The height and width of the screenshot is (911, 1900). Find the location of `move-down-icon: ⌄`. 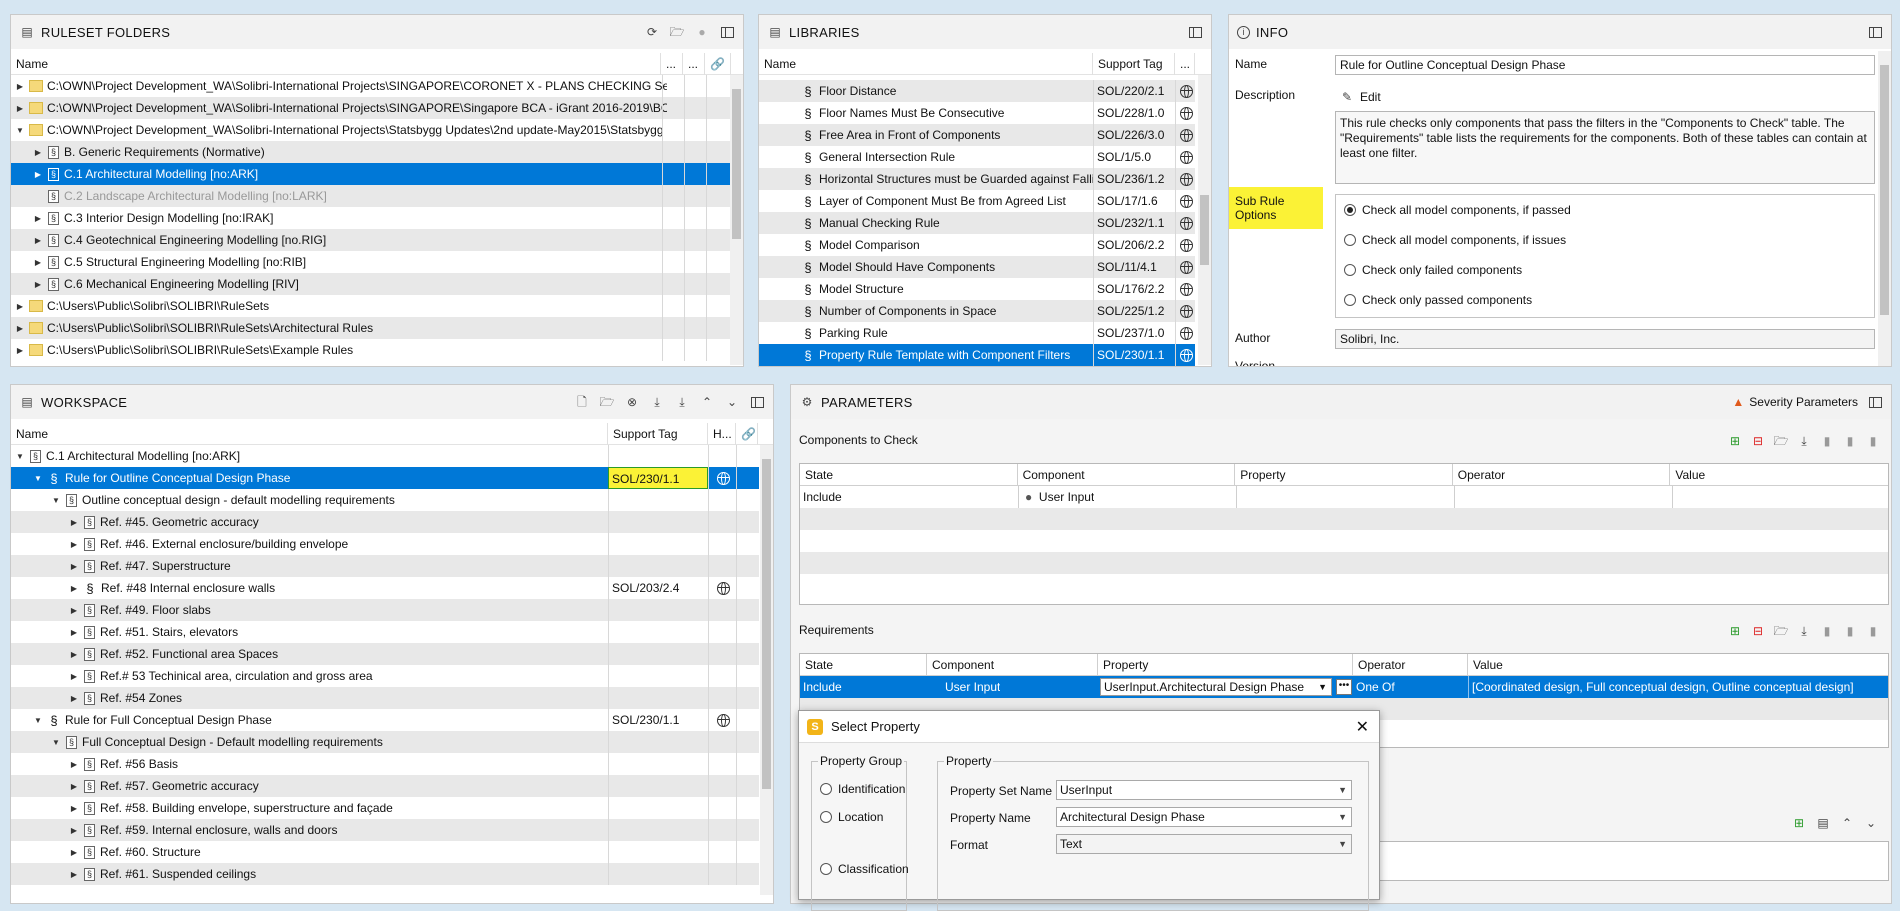

move-down-icon: ⌄ is located at coordinates (732, 402).